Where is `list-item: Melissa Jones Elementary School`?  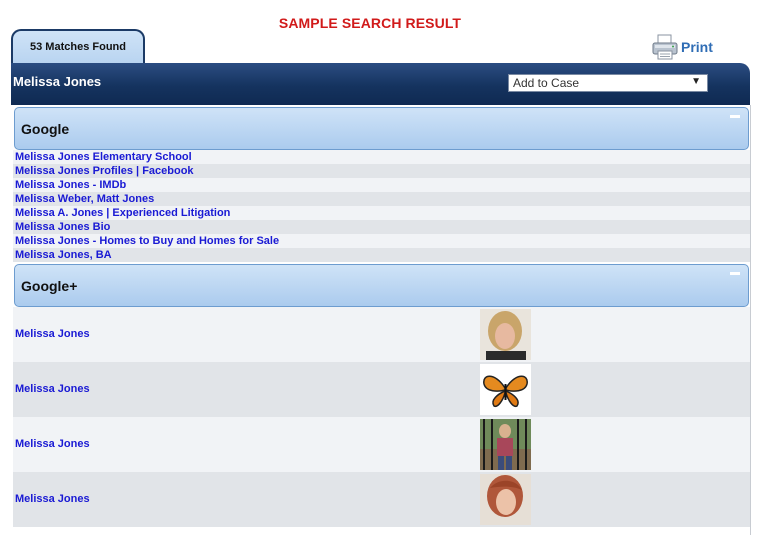 list-item: Melissa Jones Elementary School is located at coordinates (381, 157).